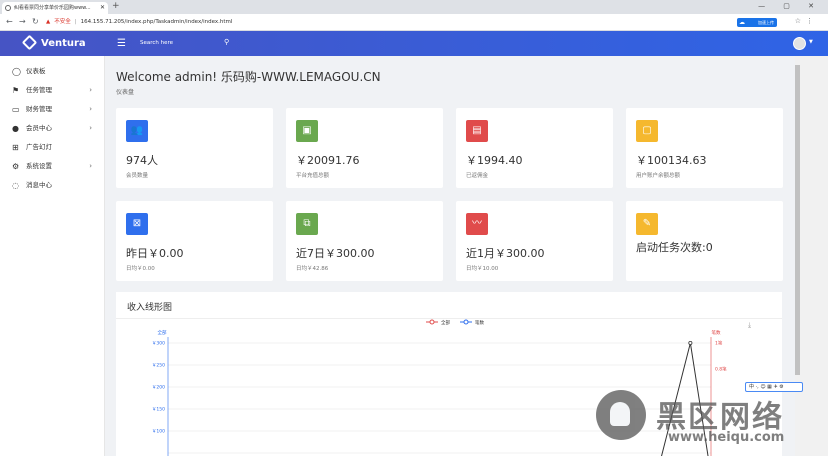  What do you see at coordinates (307, 131) in the screenshot?
I see `money-icon: ▣` at bounding box center [307, 131].